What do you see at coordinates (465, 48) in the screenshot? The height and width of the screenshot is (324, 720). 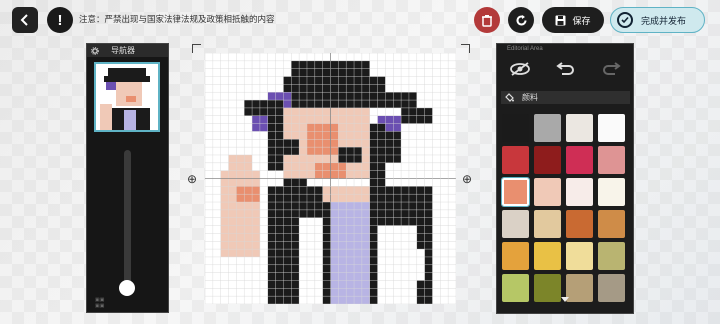 I see `canvas-corner-tr` at bounding box center [465, 48].